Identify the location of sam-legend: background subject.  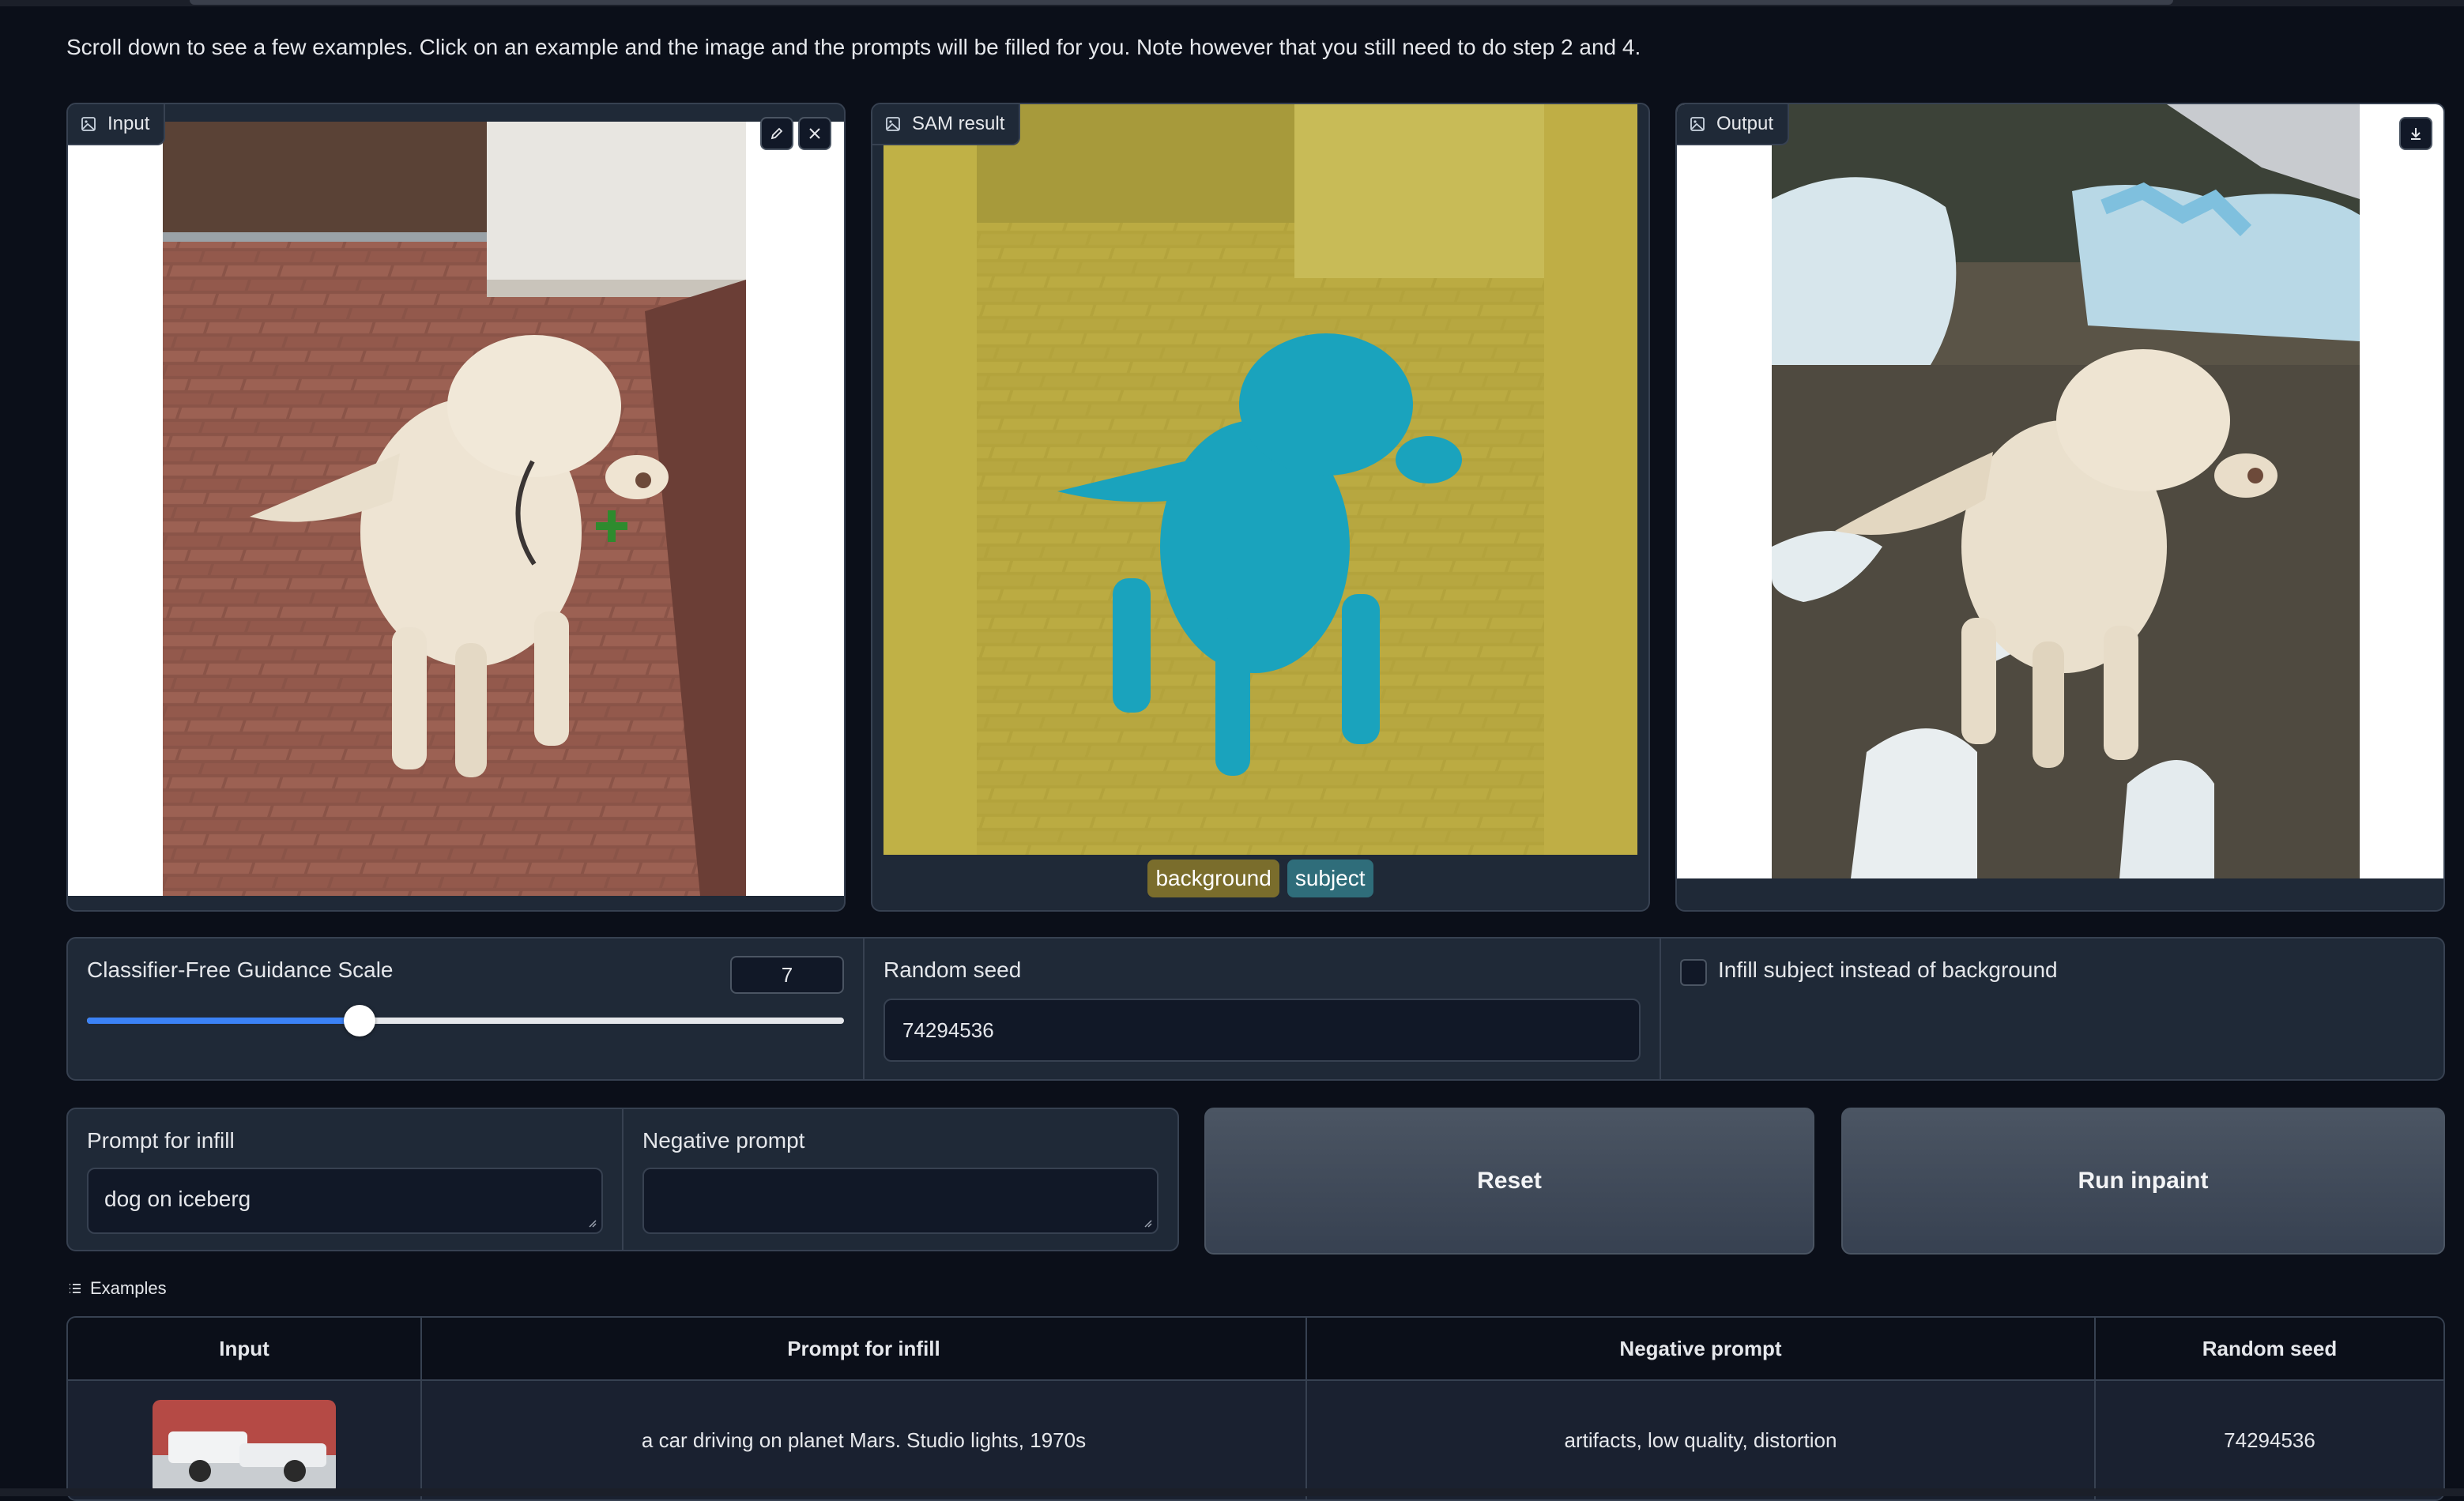
(1260, 879).